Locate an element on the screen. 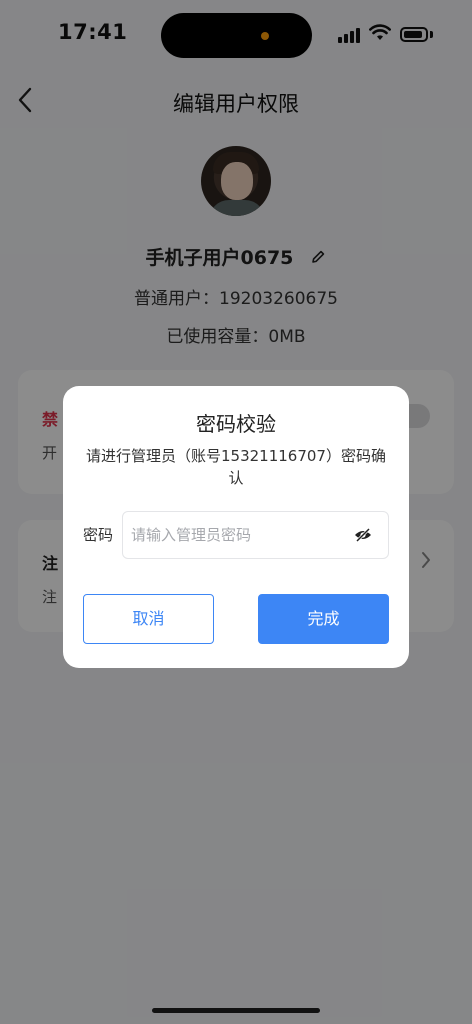 This screenshot has height=1024, width=472. dialog-message: 请进行管理员（账号15321116707）密码确认 is located at coordinates (236, 467).